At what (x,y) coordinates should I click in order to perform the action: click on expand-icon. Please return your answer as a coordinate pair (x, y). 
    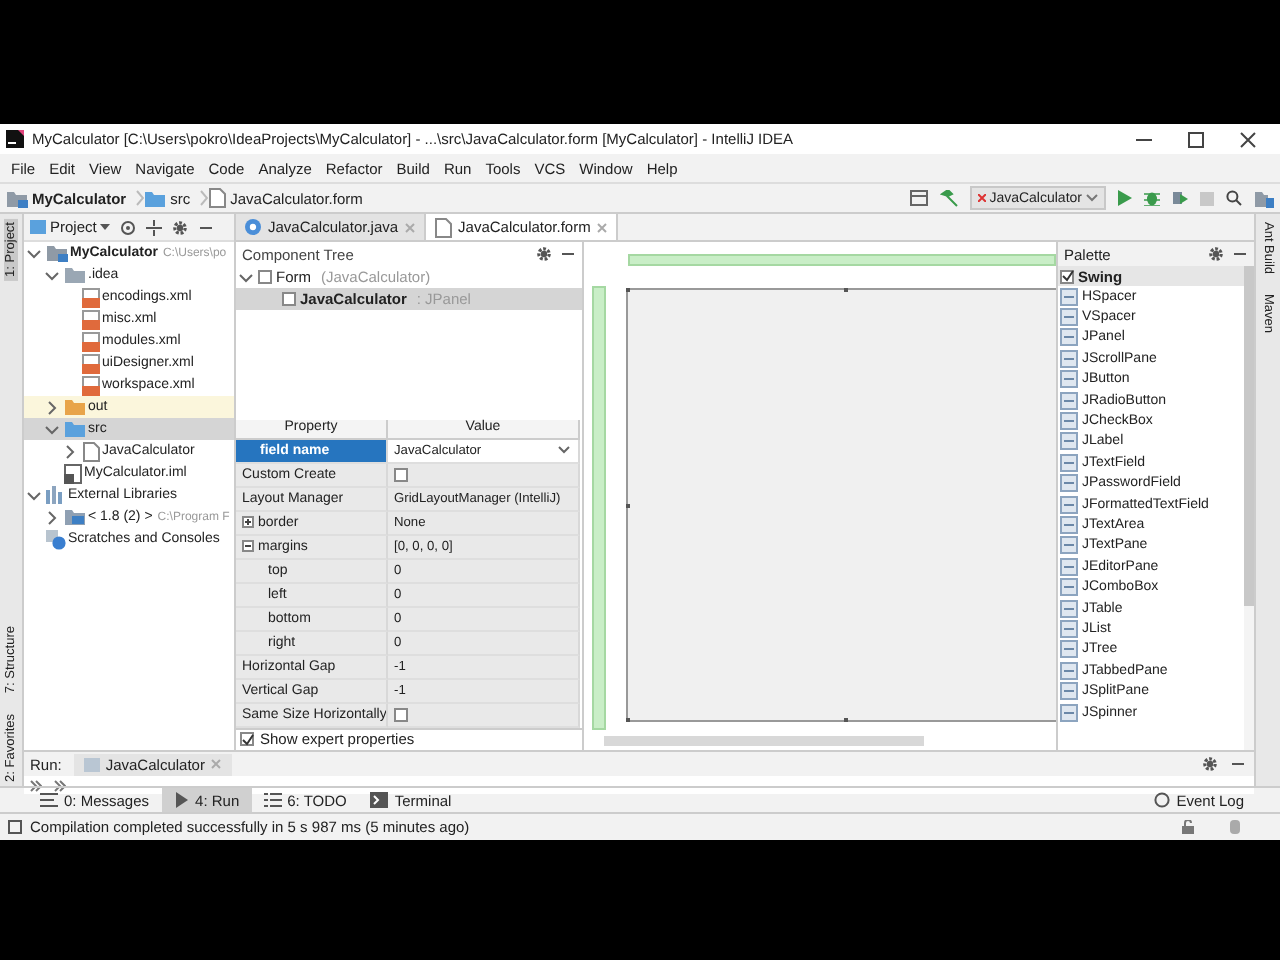
    Looking at the image, I should click on (248, 522).